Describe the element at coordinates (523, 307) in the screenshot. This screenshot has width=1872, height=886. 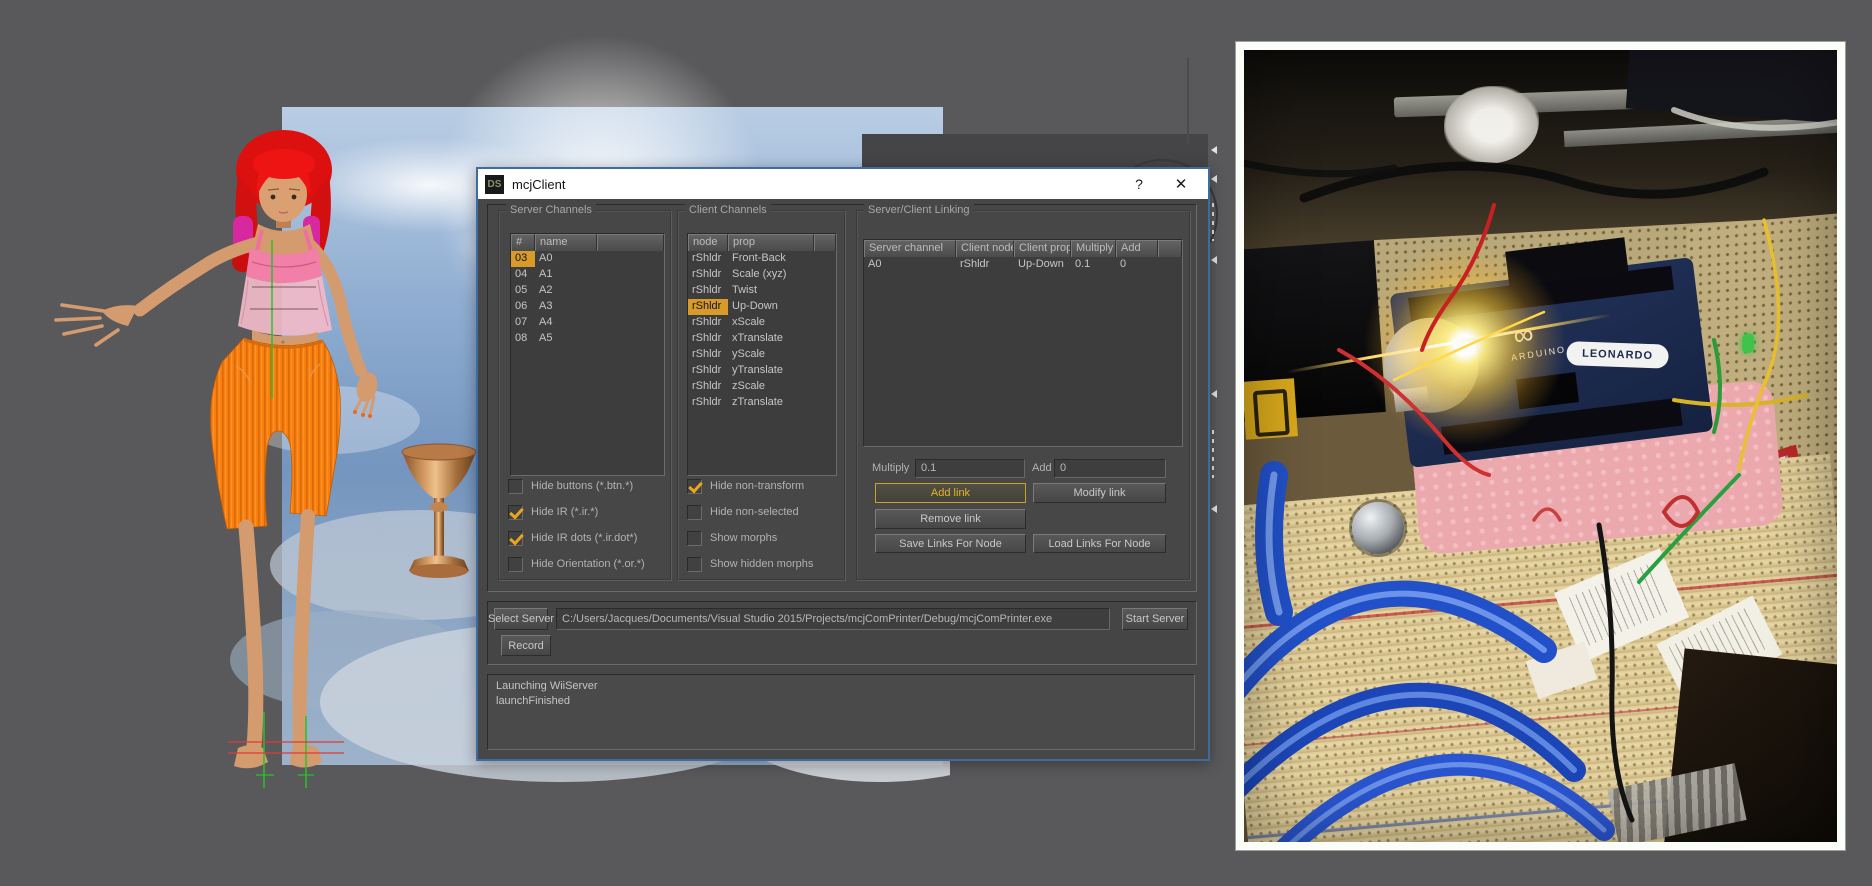
I see `channel-num-cell: 06` at that location.